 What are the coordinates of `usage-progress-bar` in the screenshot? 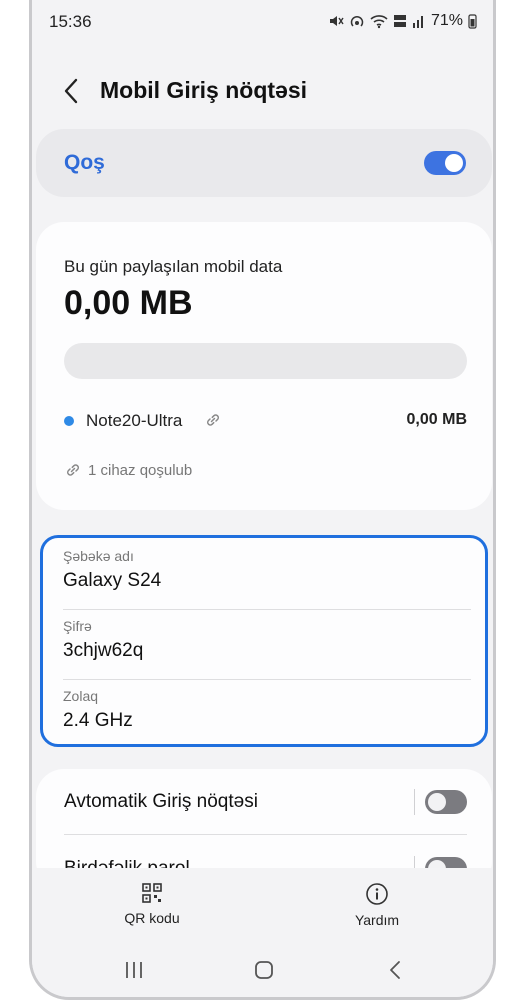 It's located at (265, 361).